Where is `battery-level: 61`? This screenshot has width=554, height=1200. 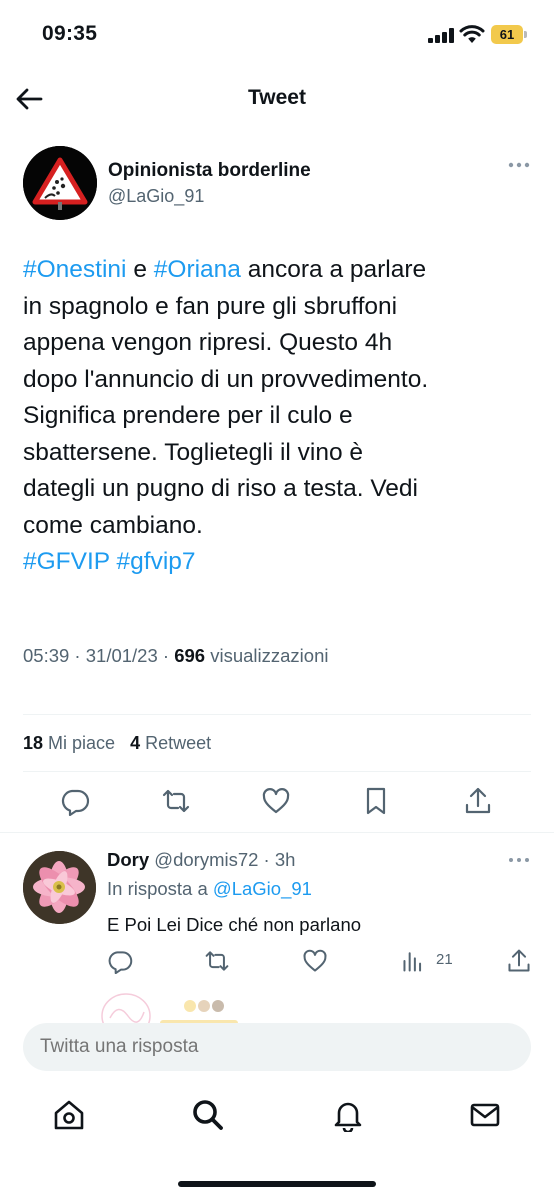
battery-level: 61 is located at coordinates (507, 34).